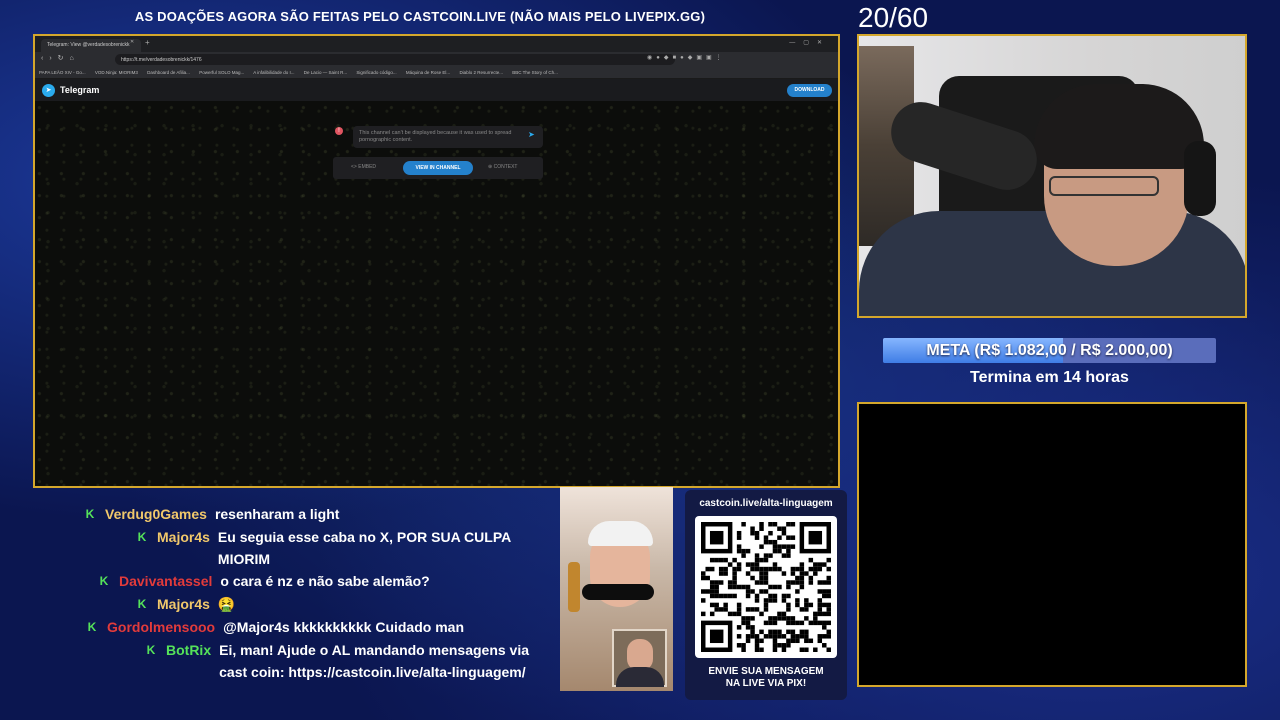 The width and height of the screenshot is (1280, 720). What do you see at coordinates (686, 57) in the screenshot?
I see `extension-icons: ◉●◆■●◆▣▣⋮` at bounding box center [686, 57].